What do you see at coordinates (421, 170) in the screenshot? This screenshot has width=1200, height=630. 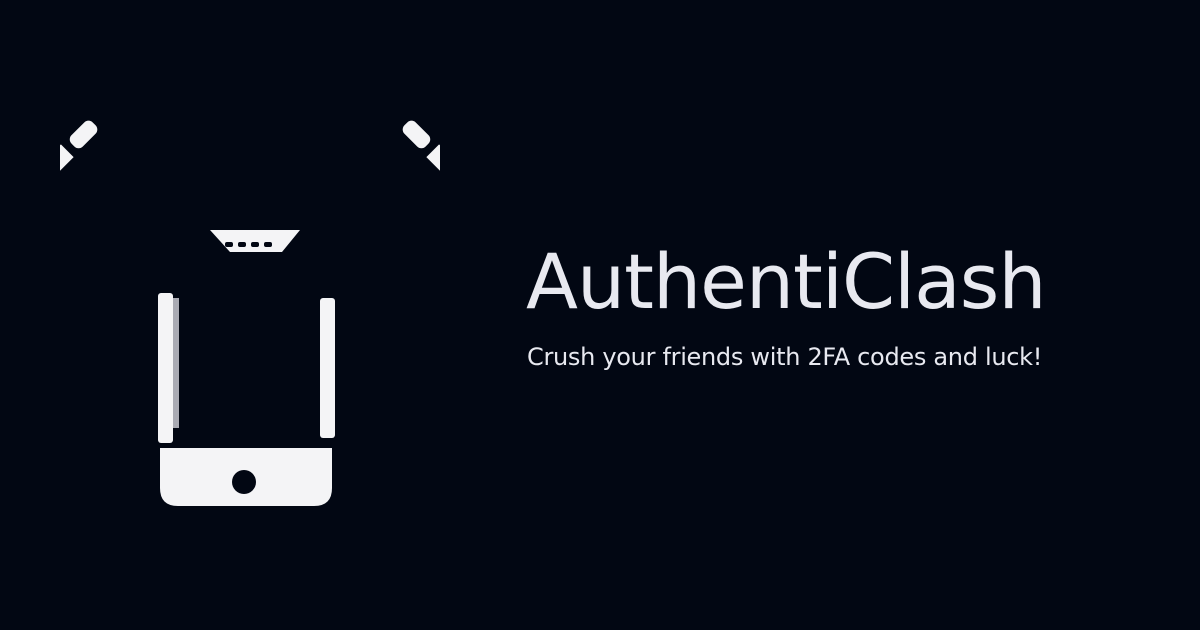 I see `sword-right-icon` at bounding box center [421, 170].